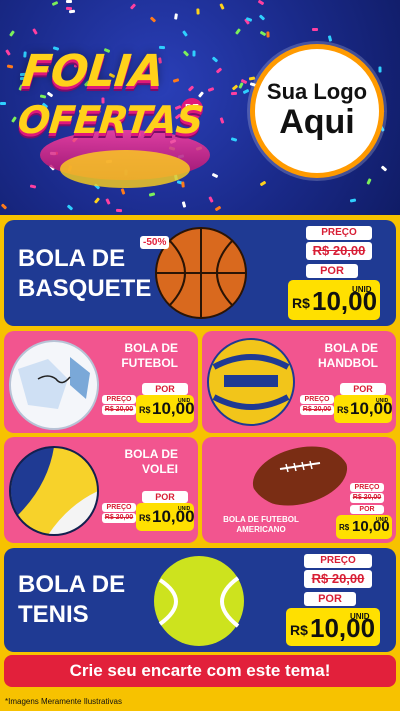 The image size is (400, 711). Describe the element at coordinates (200, 671) in the screenshot. I see `cta-banner: Crie seu encarte com este tema!` at that location.